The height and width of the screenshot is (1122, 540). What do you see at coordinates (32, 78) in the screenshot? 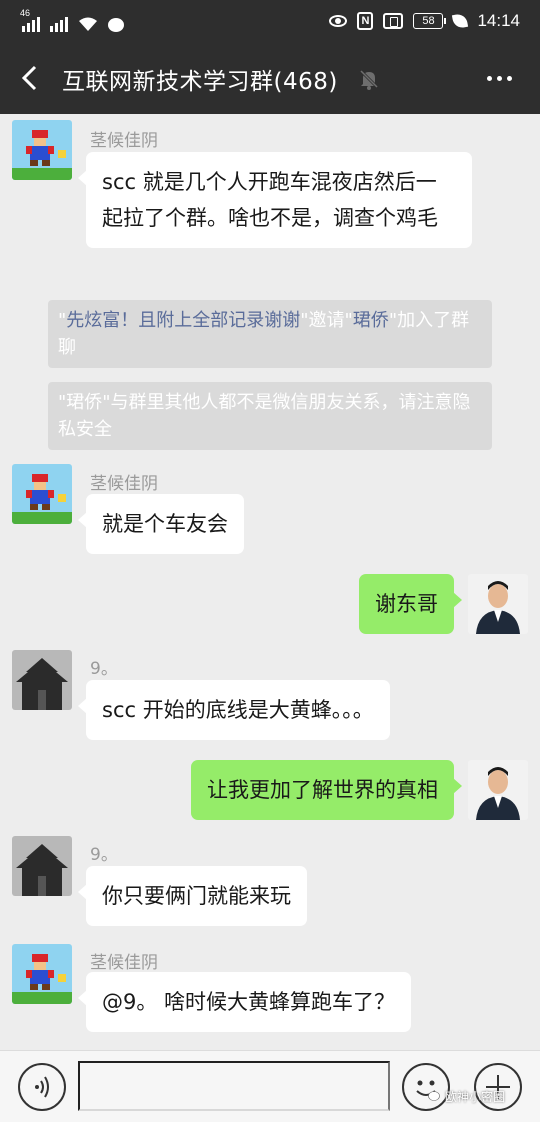
I see `back-arrow-icon` at bounding box center [32, 78].